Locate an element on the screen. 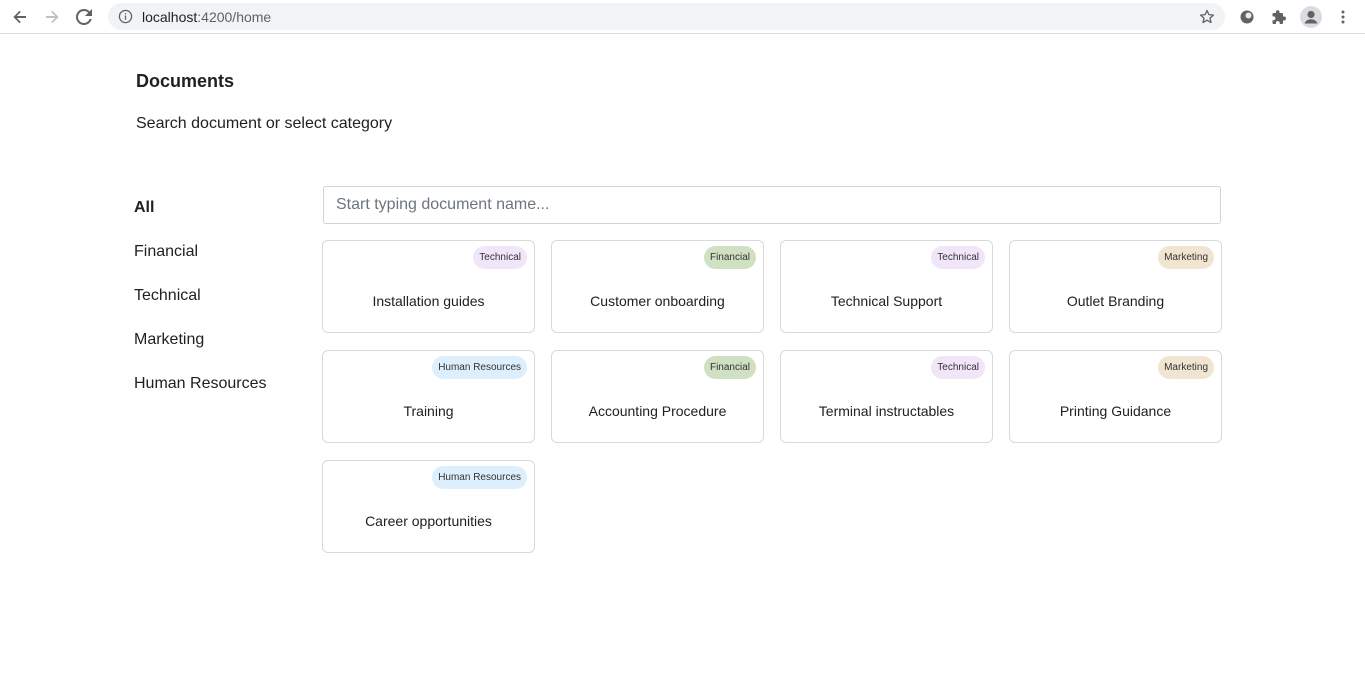 Image resolution: width=1365 pixels, height=693 pixels. document-card: Financial Customer onboarding is located at coordinates (657, 286).